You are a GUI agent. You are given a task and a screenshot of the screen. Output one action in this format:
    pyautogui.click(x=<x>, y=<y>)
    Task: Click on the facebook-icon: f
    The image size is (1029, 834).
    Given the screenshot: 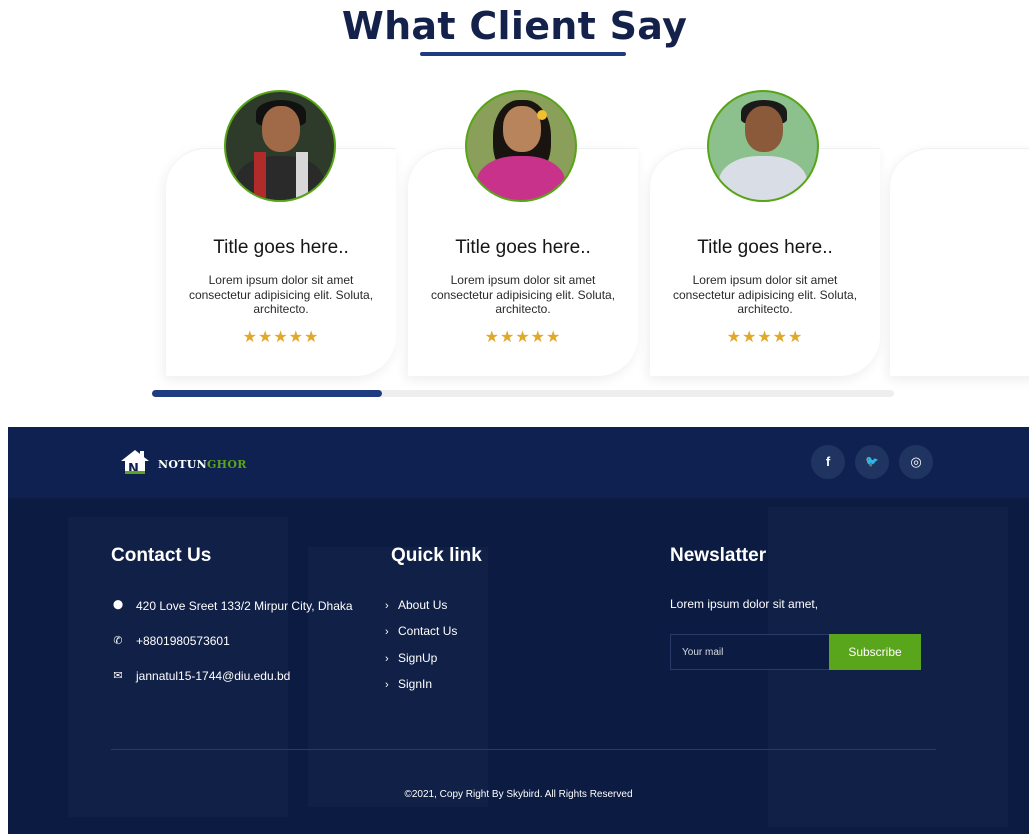 What is the action you would take?
    pyautogui.click(x=828, y=462)
    